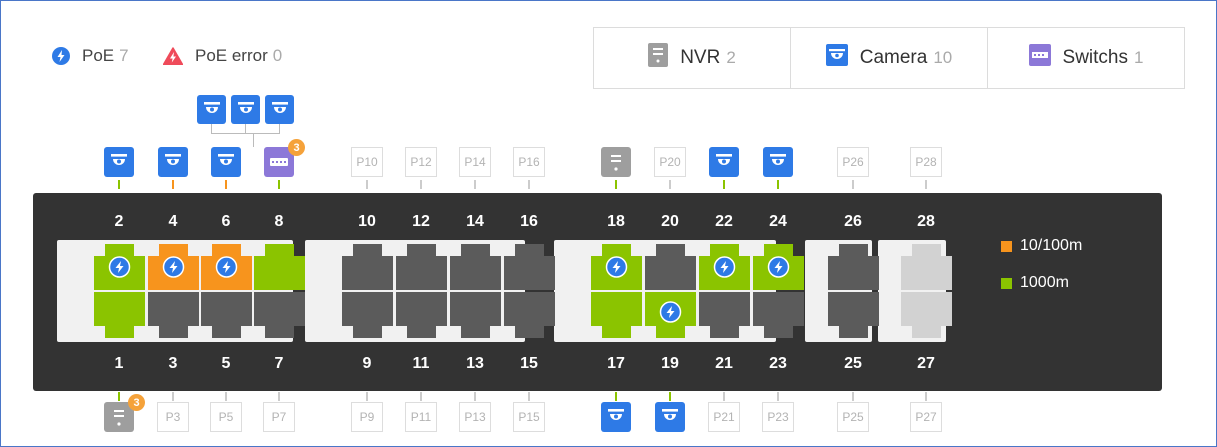 The width and height of the screenshot is (1217, 447). I want to click on port-placeholder: P10, so click(367, 162).